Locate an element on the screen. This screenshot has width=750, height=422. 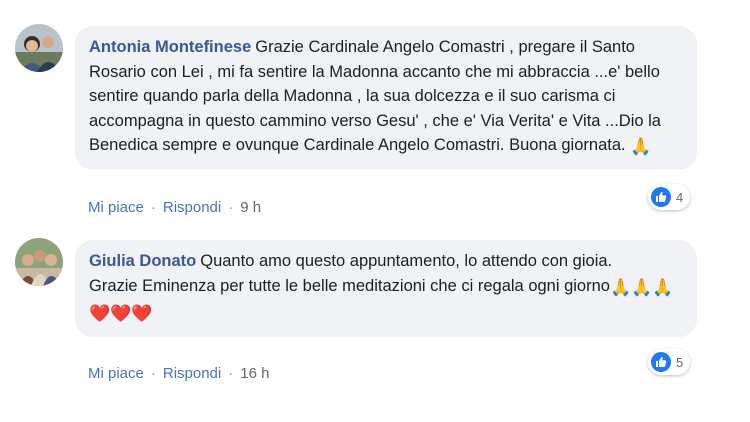
reply-link: Rispondi is located at coordinates (192, 373).